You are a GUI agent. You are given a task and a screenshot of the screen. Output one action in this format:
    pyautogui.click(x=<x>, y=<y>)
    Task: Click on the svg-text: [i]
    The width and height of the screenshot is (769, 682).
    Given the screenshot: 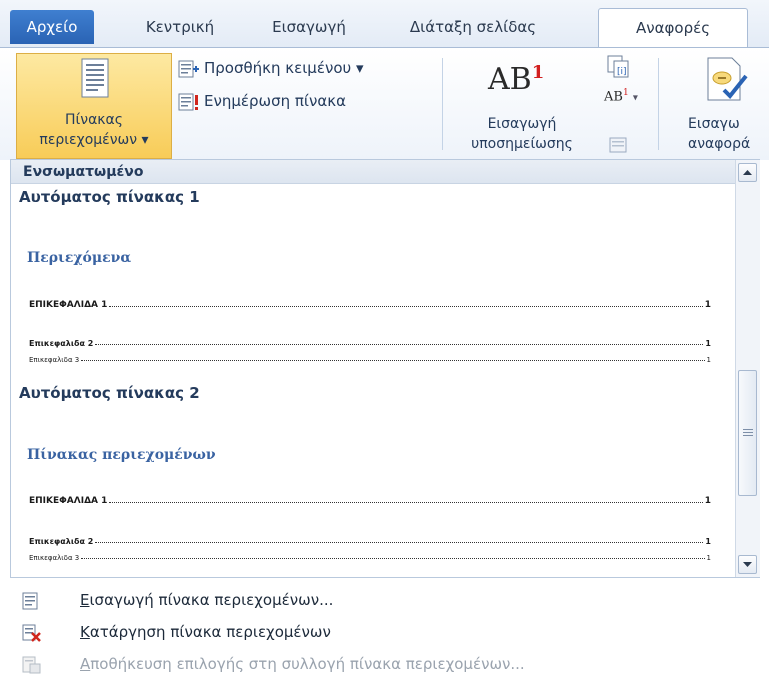 What is the action you would take?
    pyautogui.click(x=622, y=72)
    